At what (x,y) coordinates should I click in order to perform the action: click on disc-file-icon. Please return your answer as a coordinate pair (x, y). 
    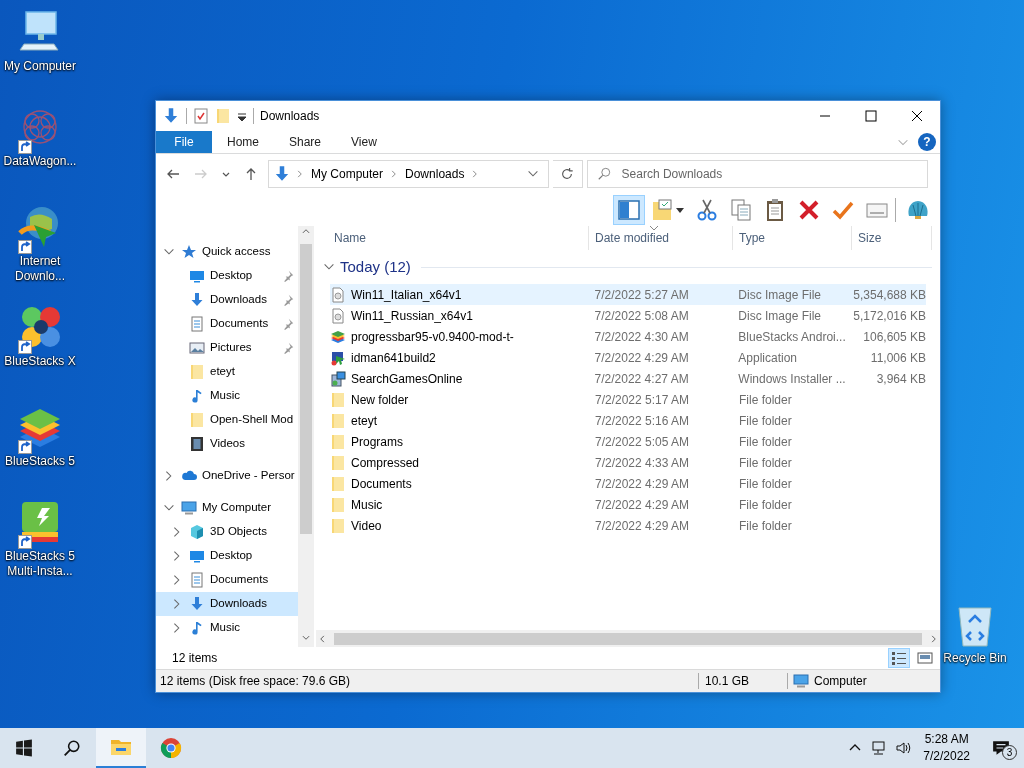
    Looking at the image, I should click on (338, 315).